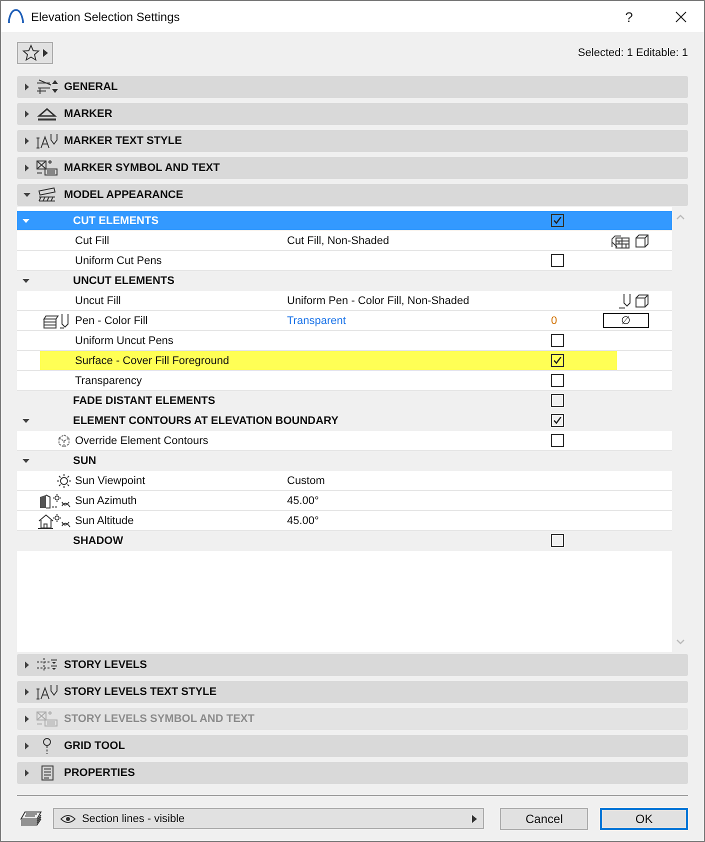 This screenshot has height=842, width=705. I want to click on model-icon, so click(47, 195).